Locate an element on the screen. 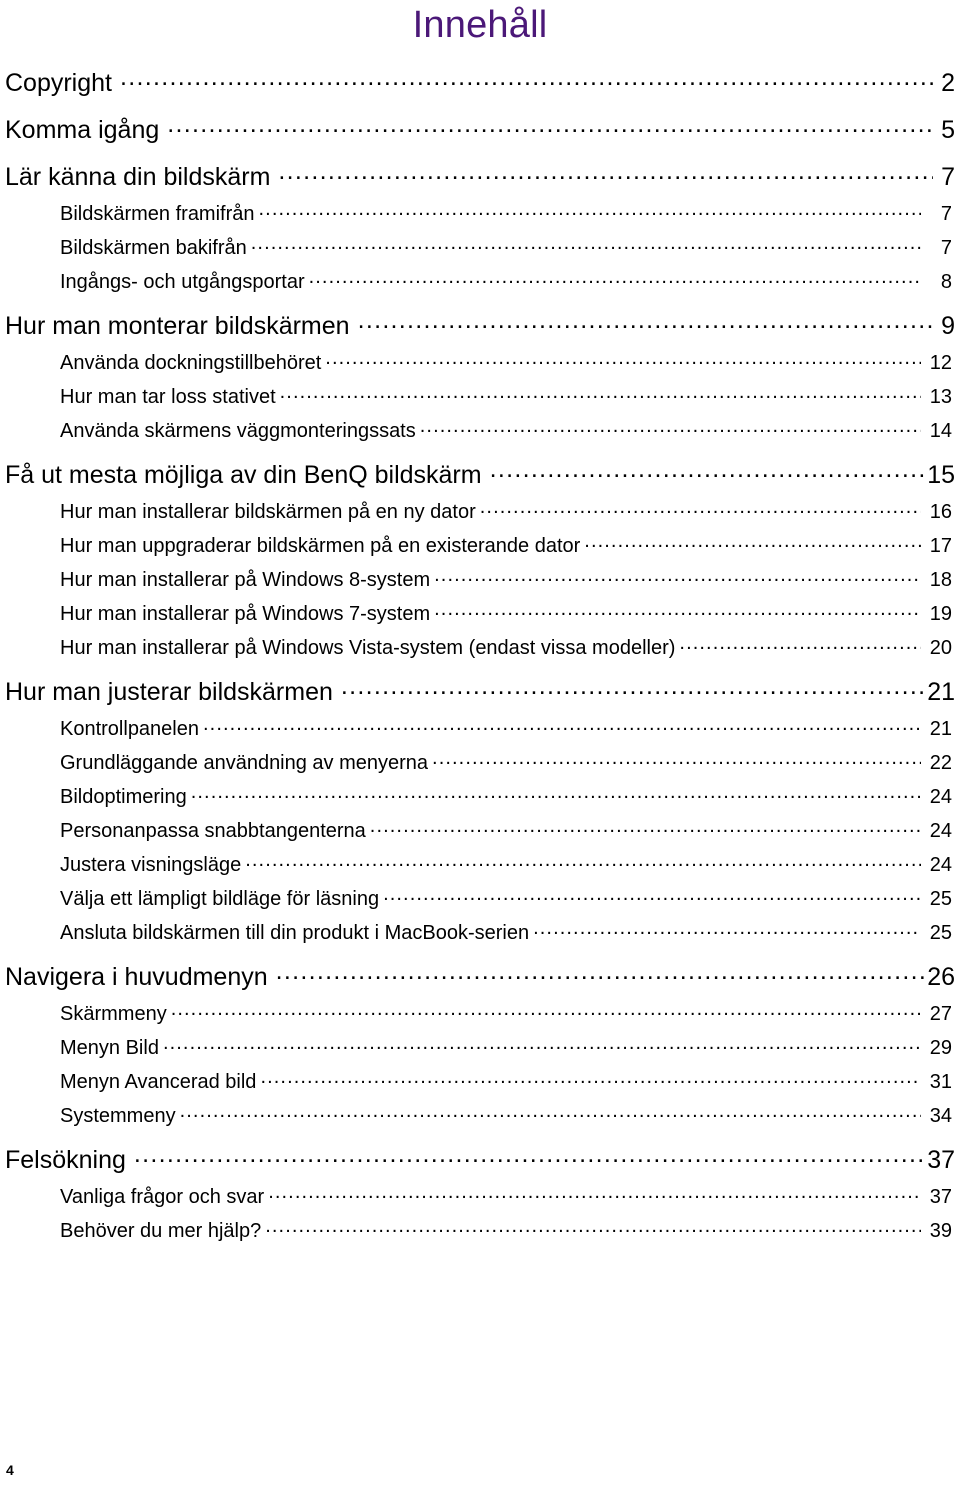 The image size is (960, 1494). toc-entry-level-1: Lär känna din bildskärm 7 is located at coordinates (480, 175).